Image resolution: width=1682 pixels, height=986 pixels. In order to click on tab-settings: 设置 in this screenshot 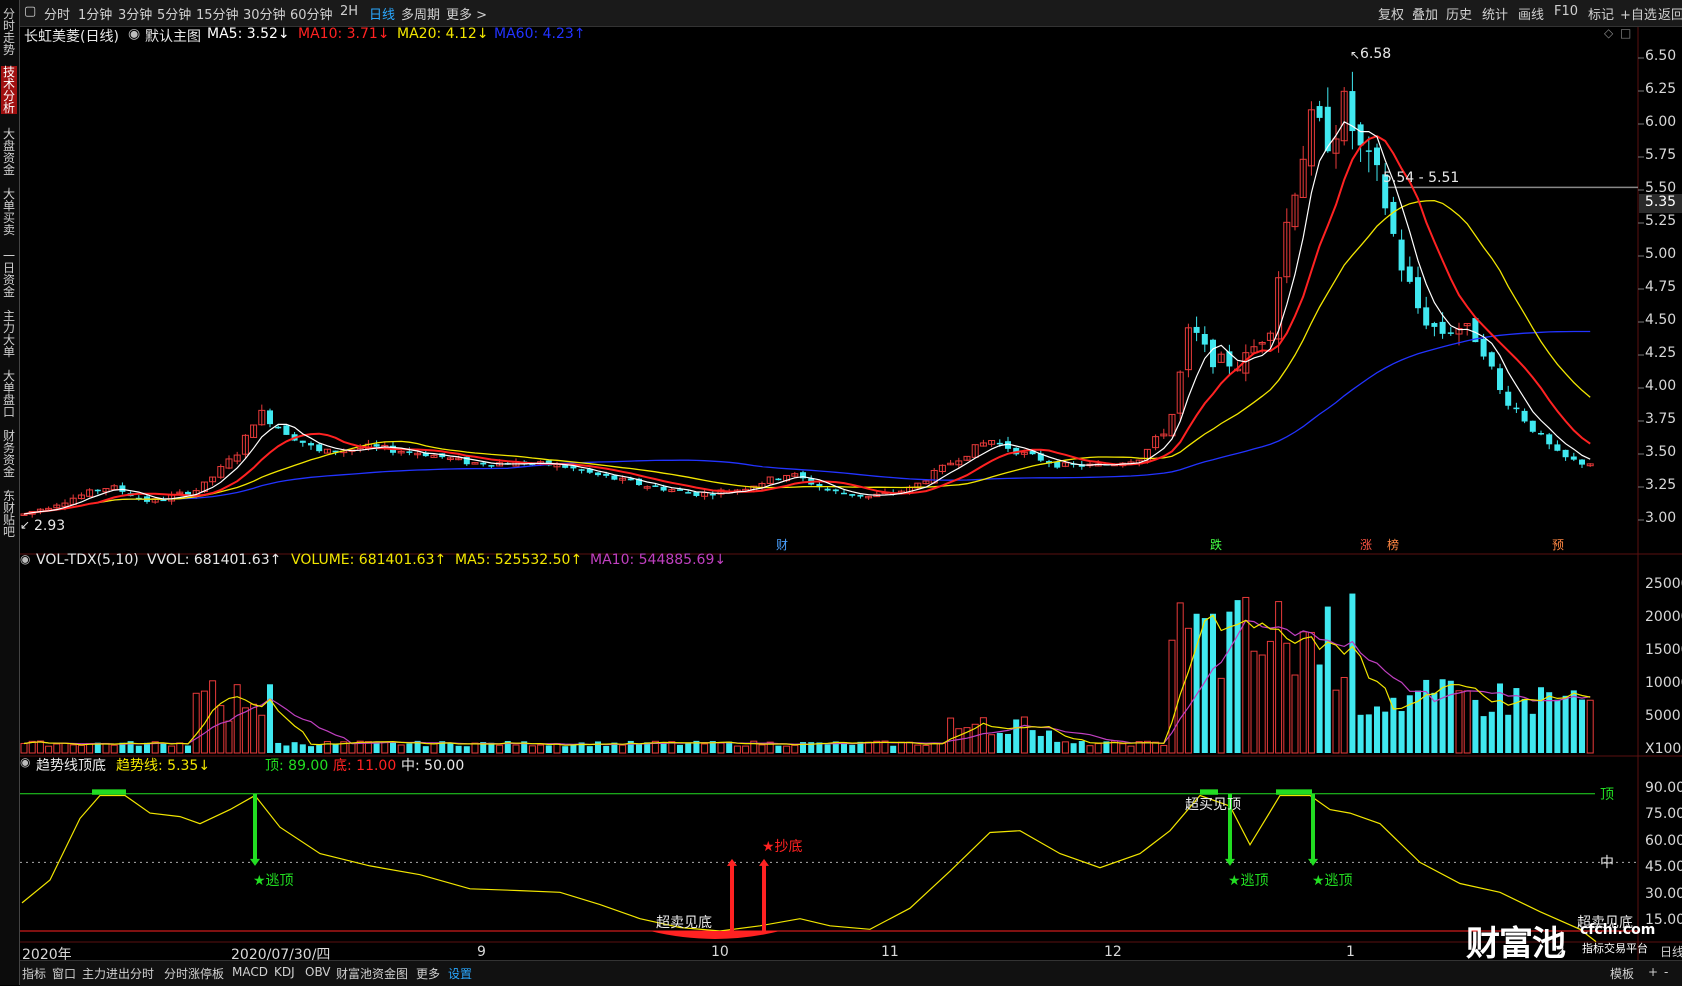, I will do `click(460, 973)`.